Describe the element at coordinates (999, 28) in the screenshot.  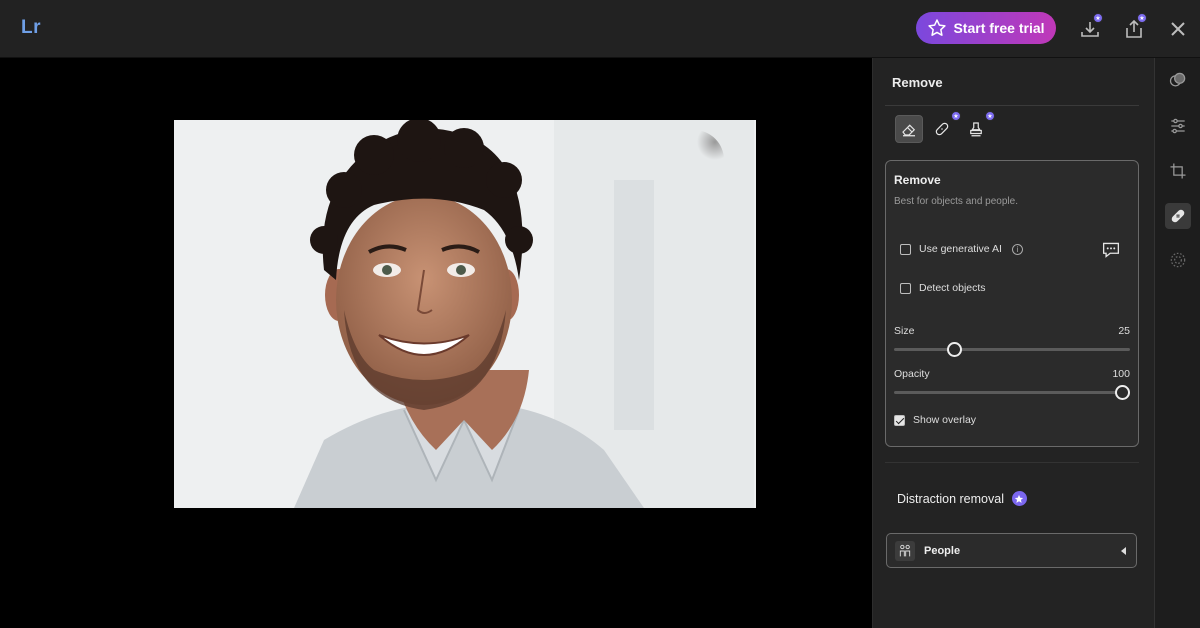
I see `start-free-trial-label: Start free trial` at that location.